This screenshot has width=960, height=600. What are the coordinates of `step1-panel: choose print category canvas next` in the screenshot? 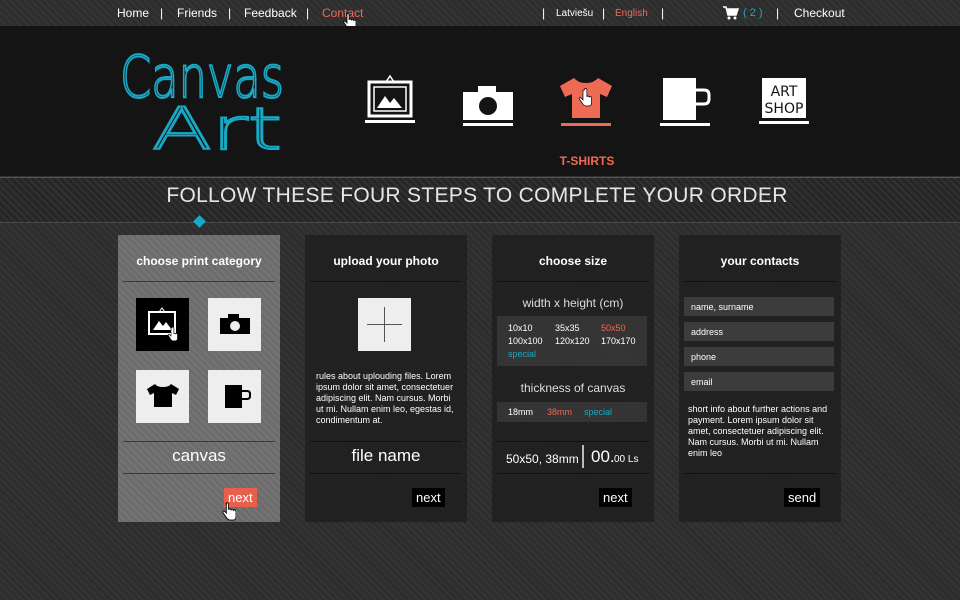 It's located at (199, 378).